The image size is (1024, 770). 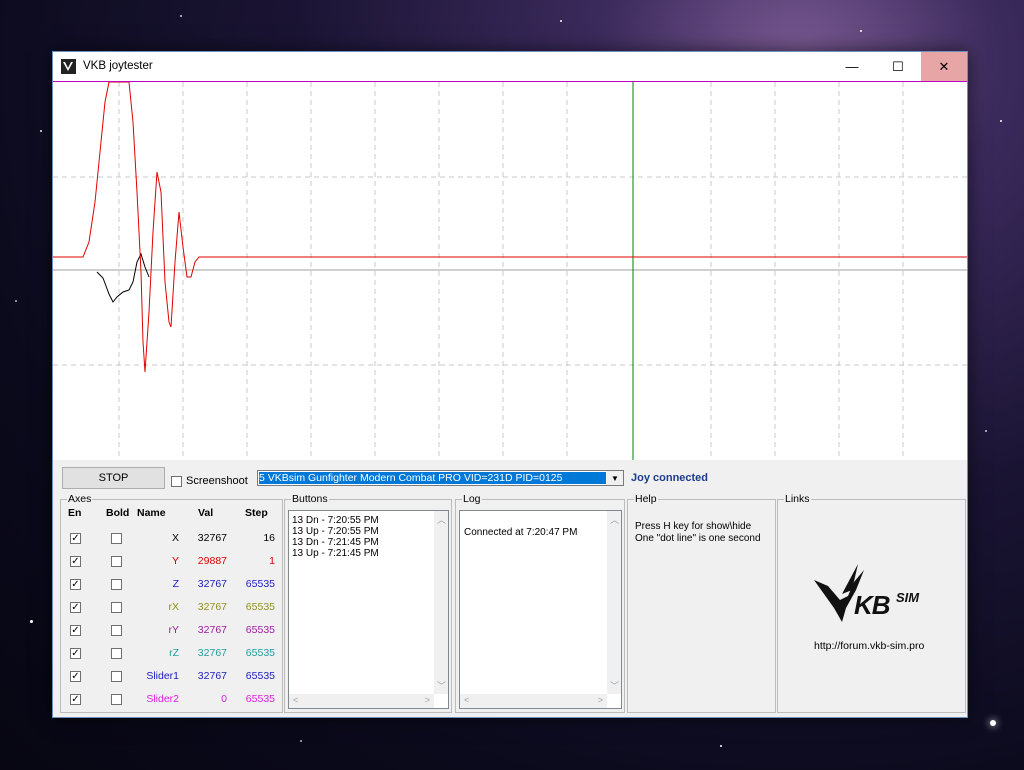 I want to click on axes-header-bold: Bold, so click(x=118, y=513).